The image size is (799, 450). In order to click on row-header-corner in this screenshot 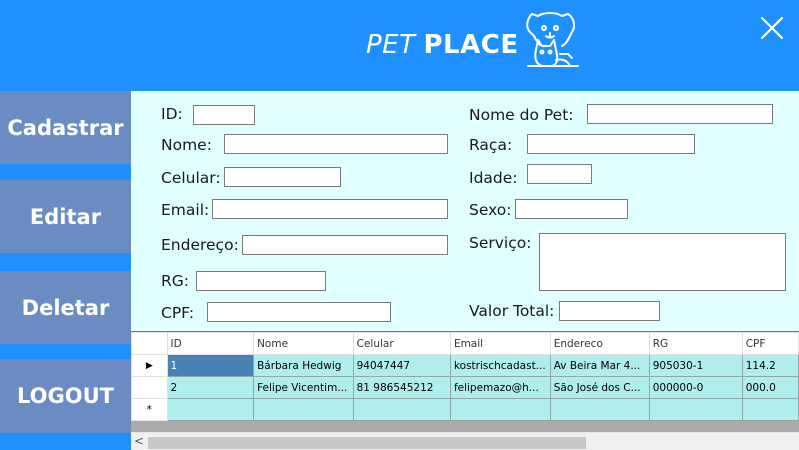, I will do `click(149, 343)`.